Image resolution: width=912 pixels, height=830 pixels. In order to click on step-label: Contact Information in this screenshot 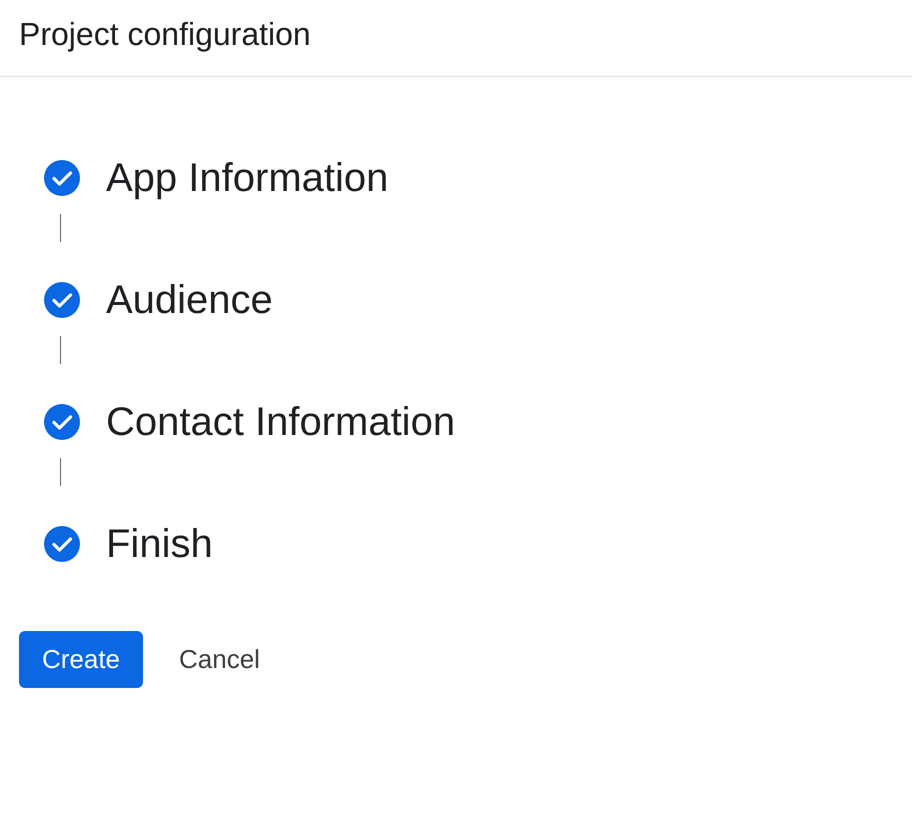, I will do `click(281, 422)`.